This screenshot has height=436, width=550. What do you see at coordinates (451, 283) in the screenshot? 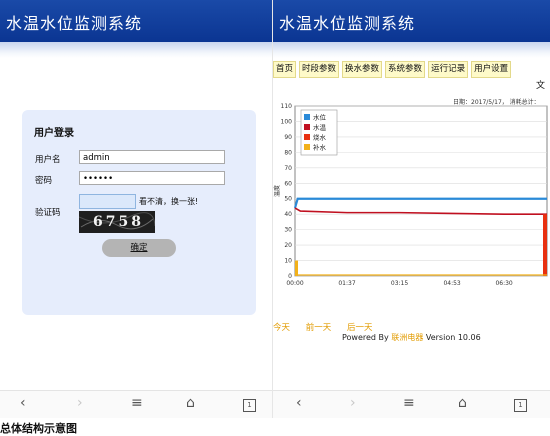
I see `x-tick-label: 04:53` at bounding box center [451, 283].